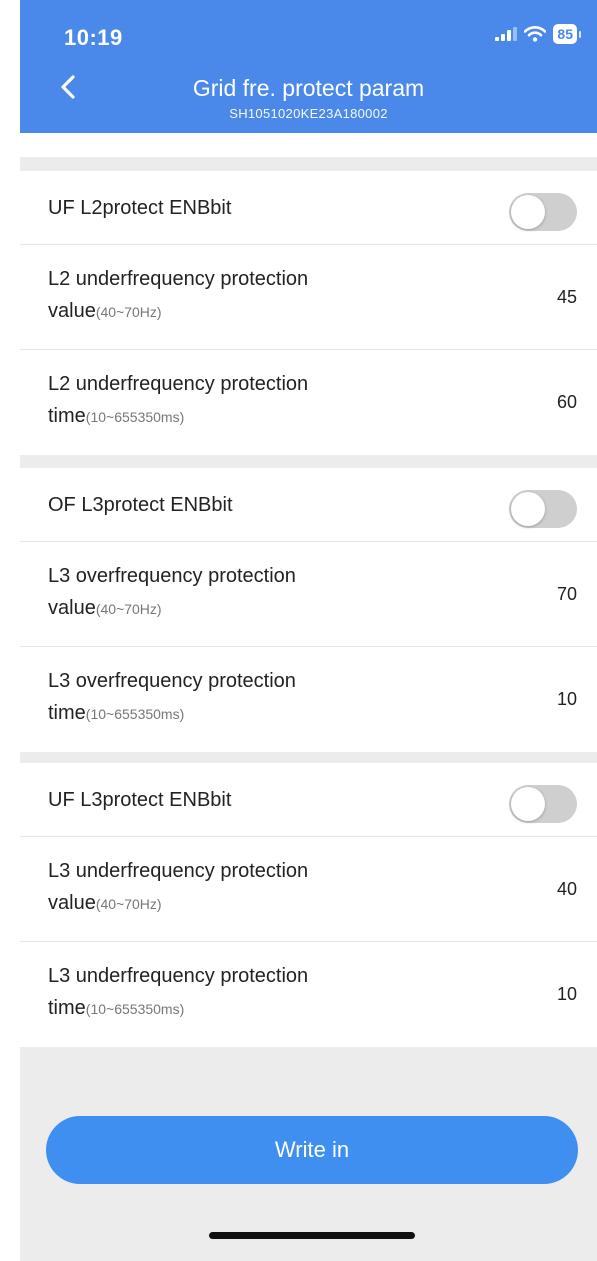  I want to click on page-title: Grid fre. protect param, so click(308, 88).